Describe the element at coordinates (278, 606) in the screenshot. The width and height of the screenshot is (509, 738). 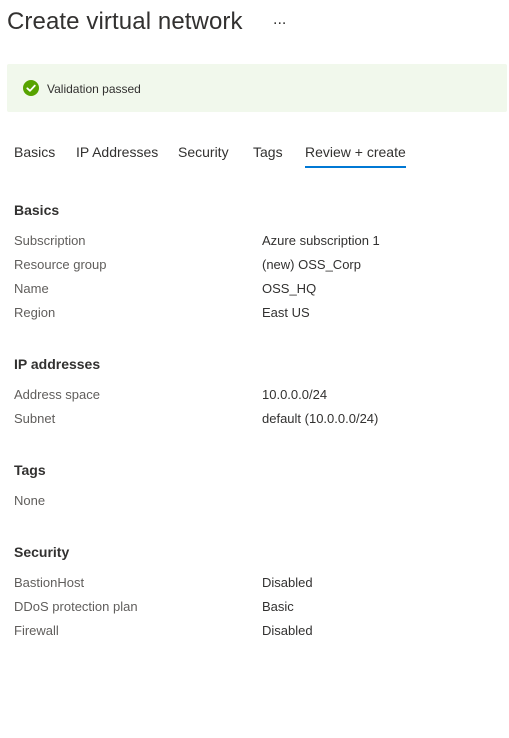
I see `value-ddos-protection-plan: Basic` at that location.